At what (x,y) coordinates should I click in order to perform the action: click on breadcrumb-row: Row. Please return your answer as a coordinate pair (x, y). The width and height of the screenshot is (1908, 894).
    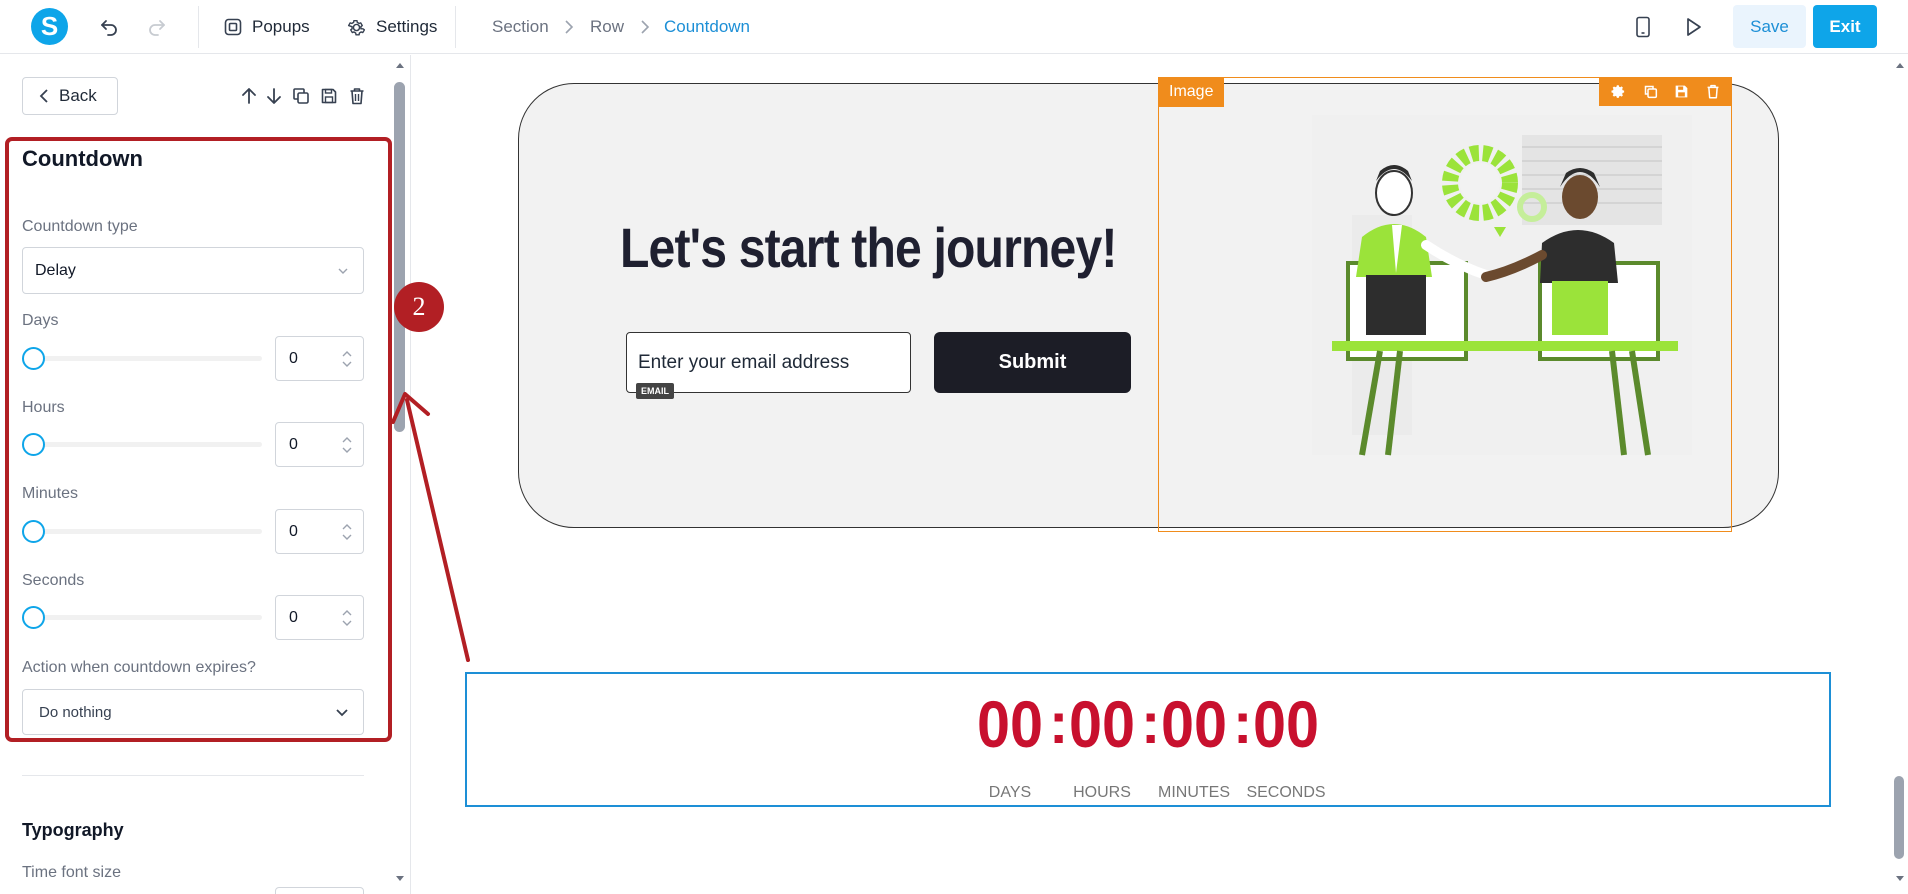
    Looking at the image, I should click on (607, 27).